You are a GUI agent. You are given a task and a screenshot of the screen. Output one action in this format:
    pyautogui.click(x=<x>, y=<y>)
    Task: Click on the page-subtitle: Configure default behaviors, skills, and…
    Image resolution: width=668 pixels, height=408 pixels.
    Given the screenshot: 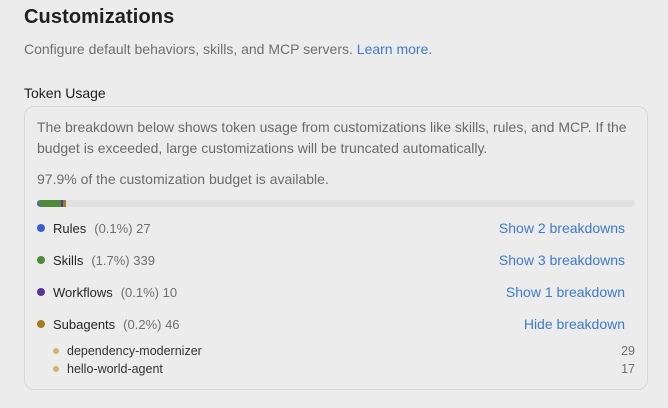 What is the action you would take?
    pyautogui.click(x=336, y=49)
    